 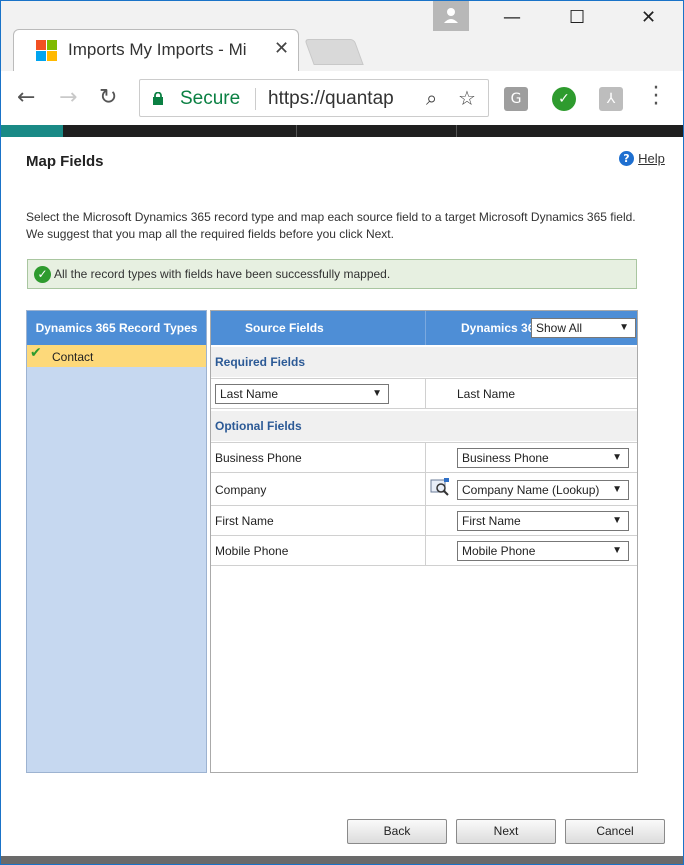 I want to click on title-bar: Imports My Imports - Mi ✕ — ☐ ✕, so click(x=342, y=37).